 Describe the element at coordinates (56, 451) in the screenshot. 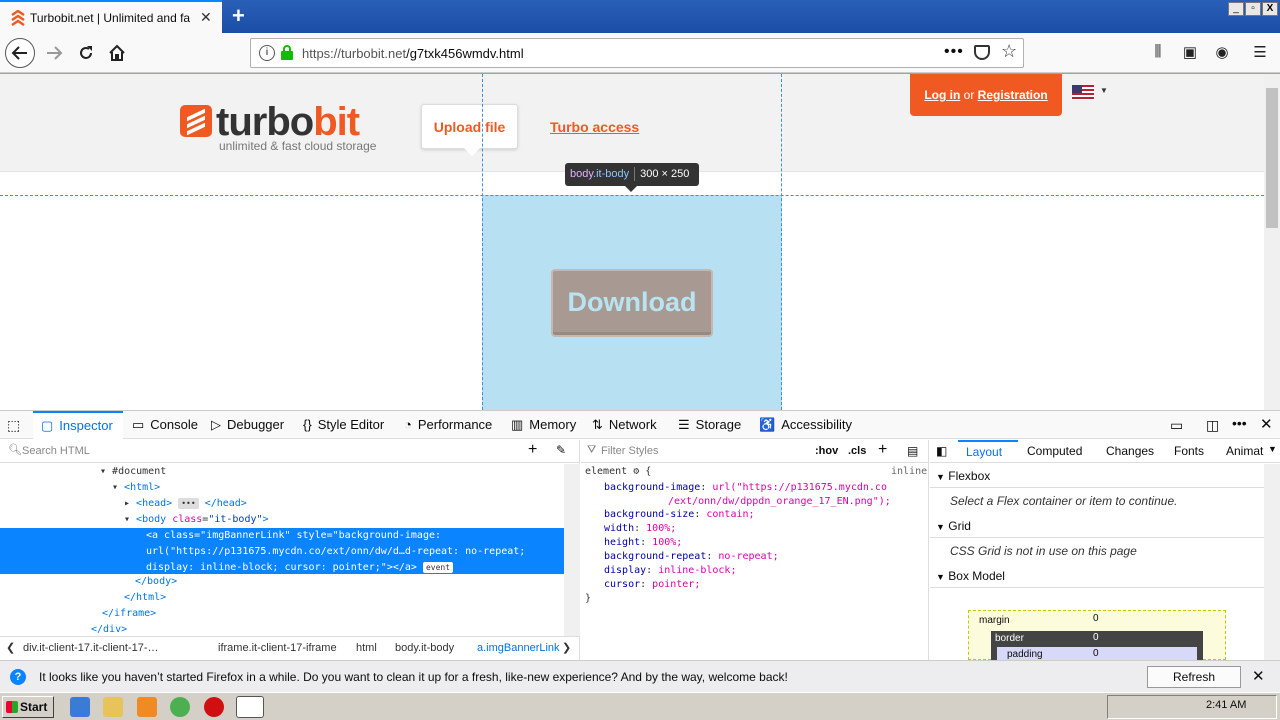

I see `search-html-input: Search HTML` at that location.